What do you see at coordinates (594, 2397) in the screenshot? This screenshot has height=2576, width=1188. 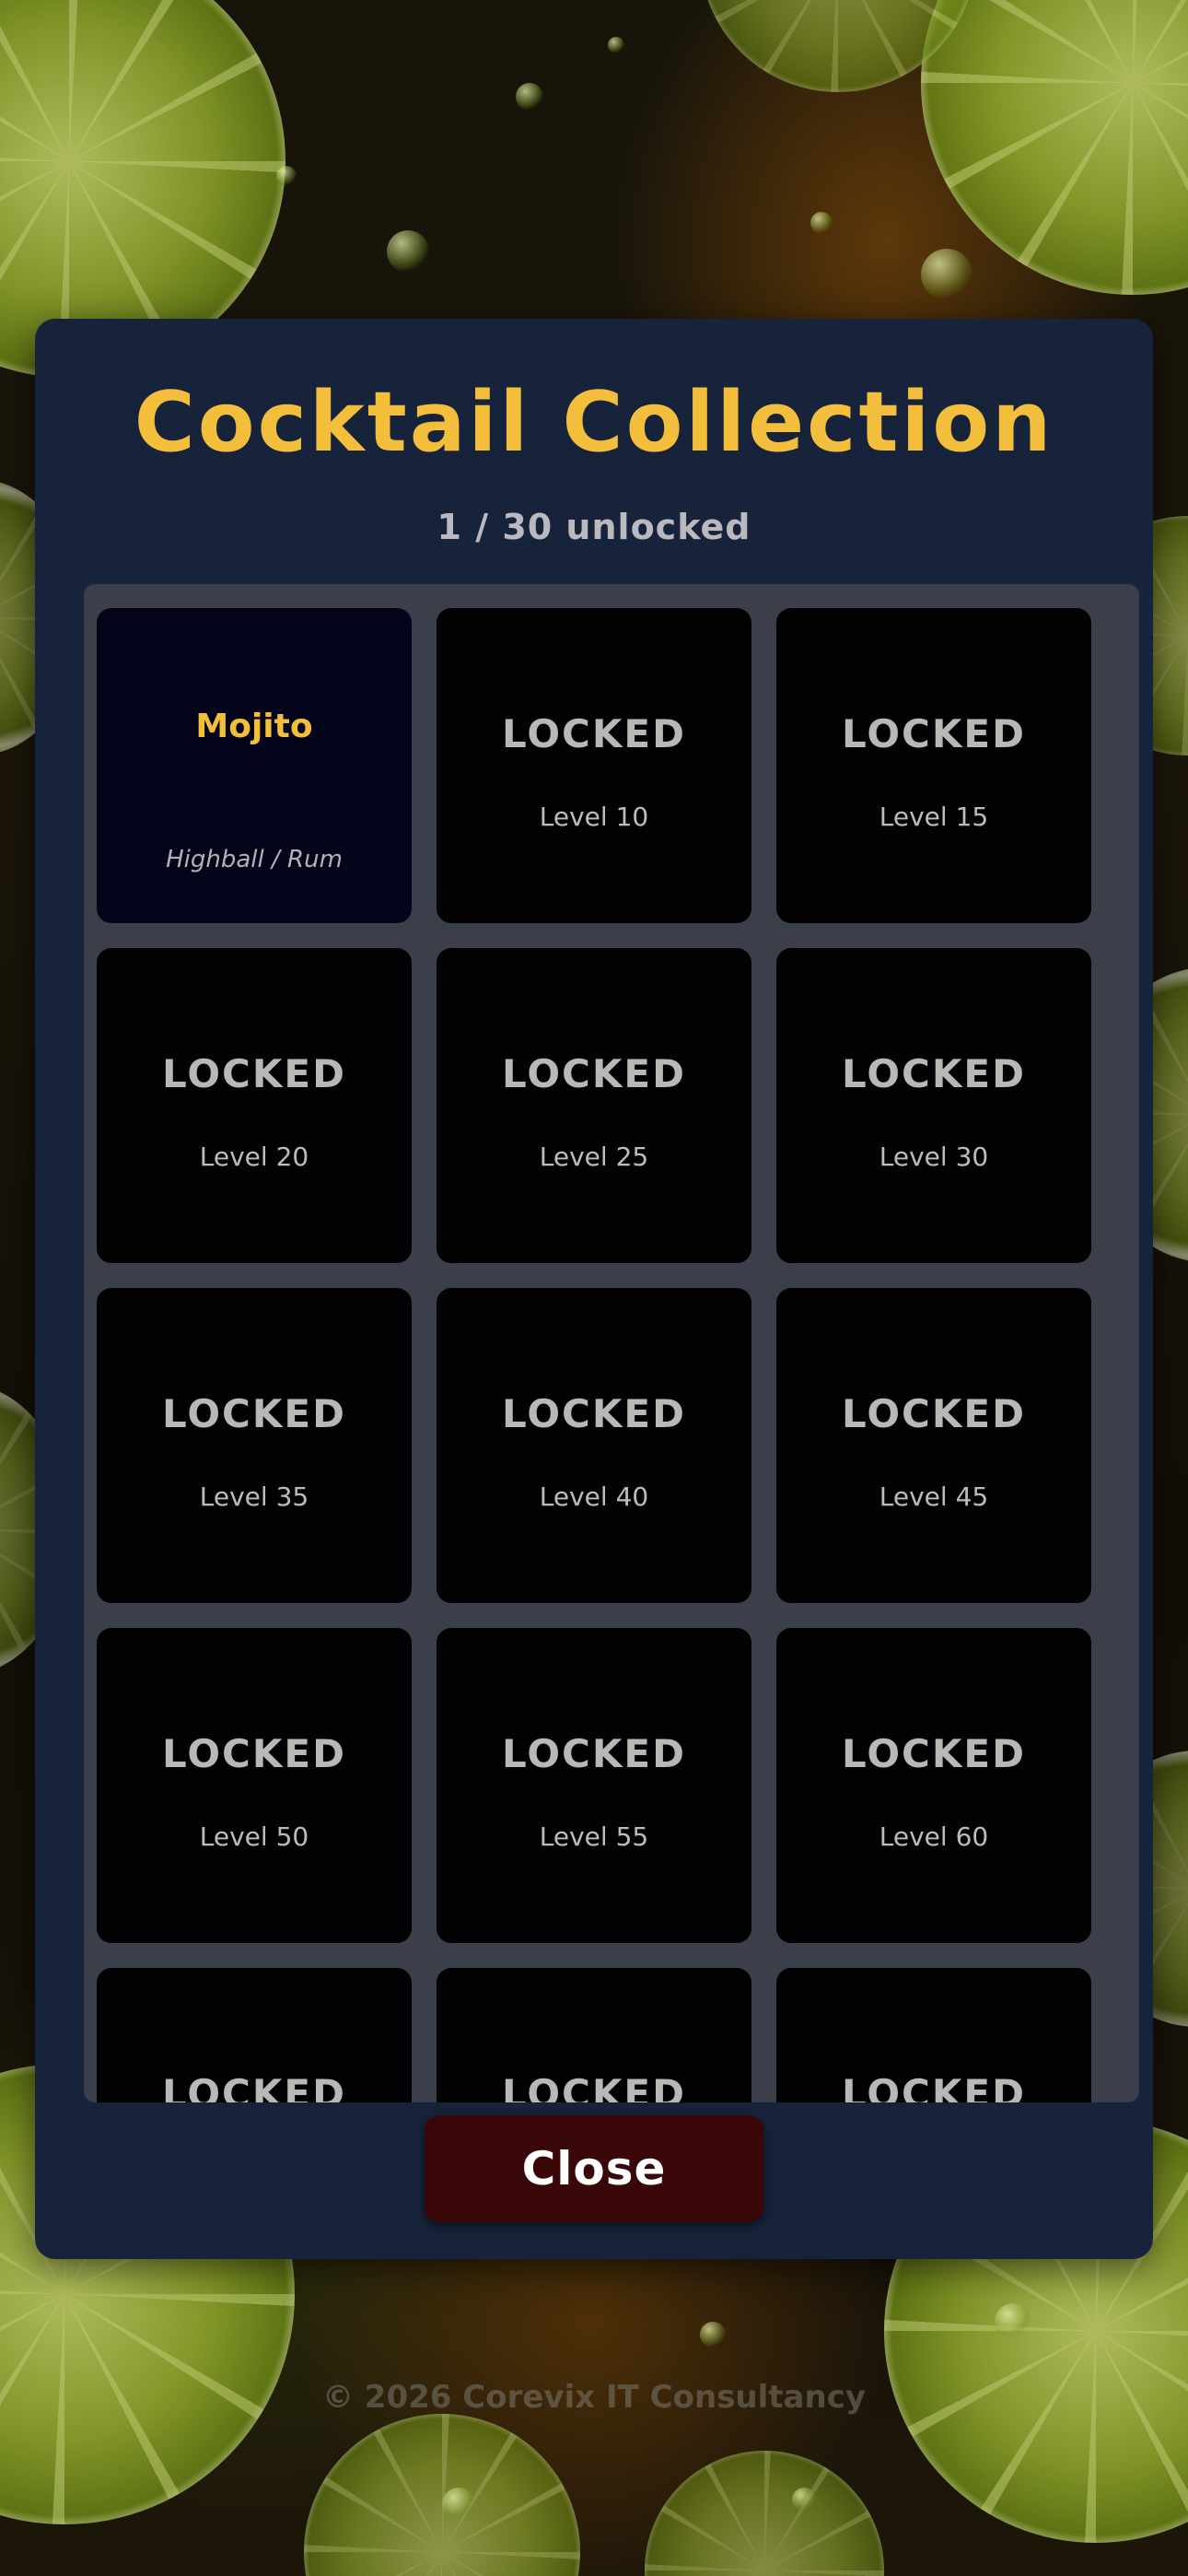 I see `copyright-footer: © 2026 Corevix IT Consultancy` at bounding box center [594, 2397].